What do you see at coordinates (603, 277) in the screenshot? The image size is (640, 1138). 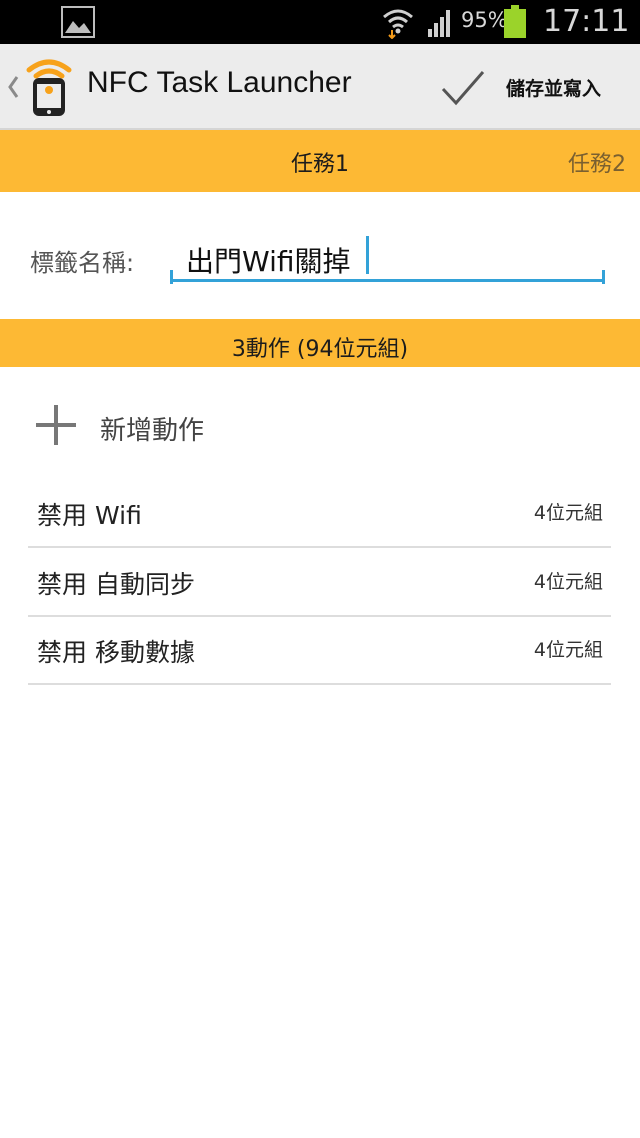 I see `input-edge-right` at bounding box center [603, 277].